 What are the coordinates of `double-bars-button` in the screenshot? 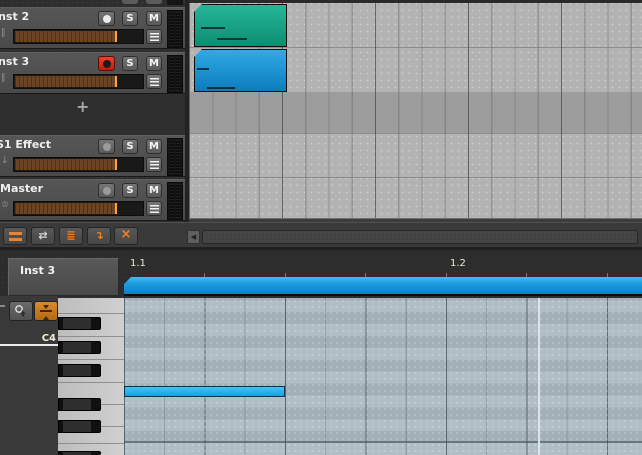 It's located at (15, 236).